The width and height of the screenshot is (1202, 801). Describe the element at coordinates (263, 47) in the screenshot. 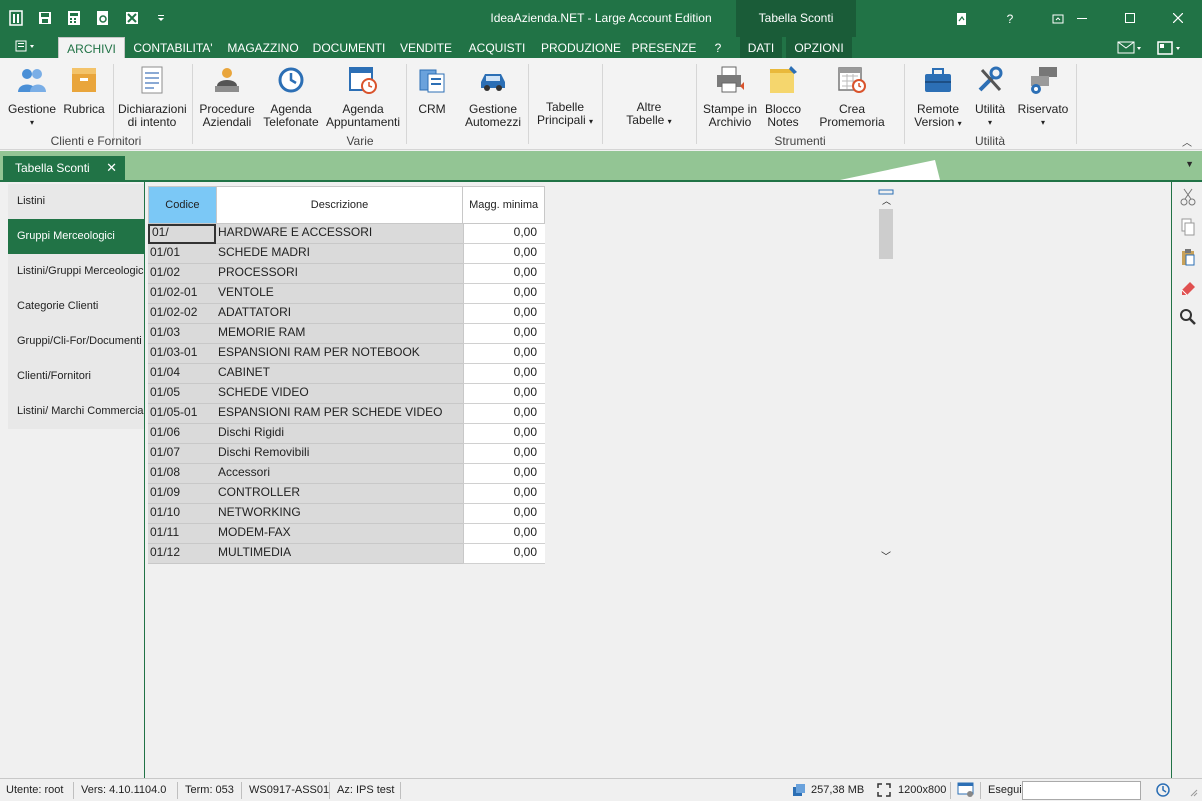

I see `tab-magazzino: MAGAZZINO` at that location.